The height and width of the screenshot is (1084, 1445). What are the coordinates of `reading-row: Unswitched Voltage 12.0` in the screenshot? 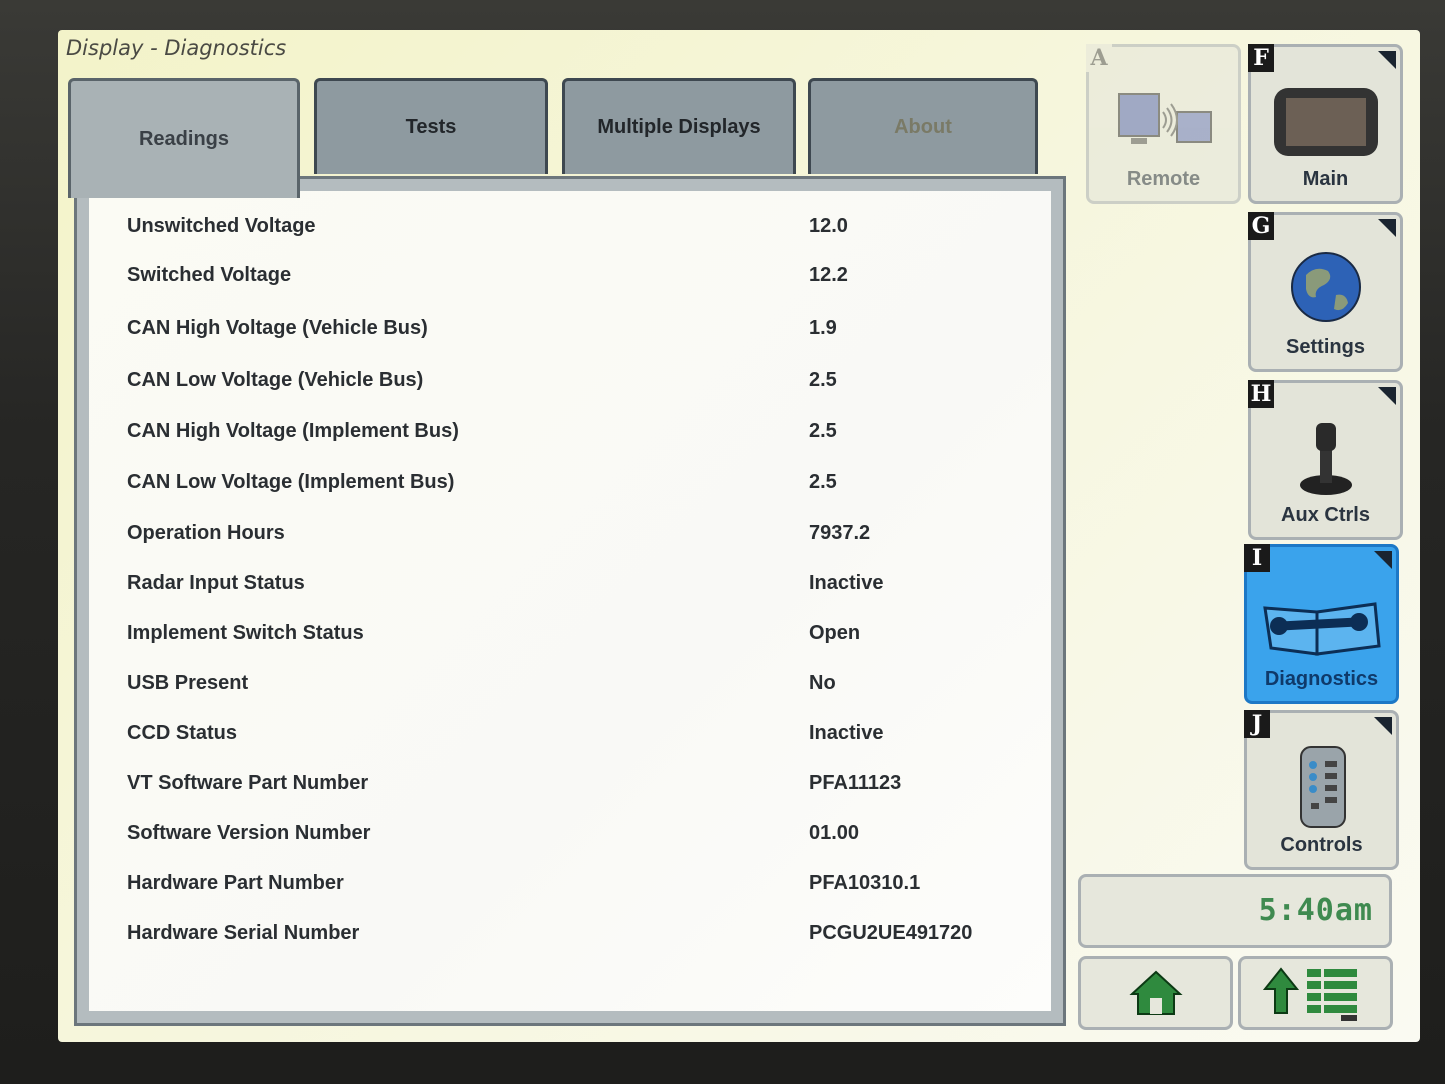 It's located at (567, 233).